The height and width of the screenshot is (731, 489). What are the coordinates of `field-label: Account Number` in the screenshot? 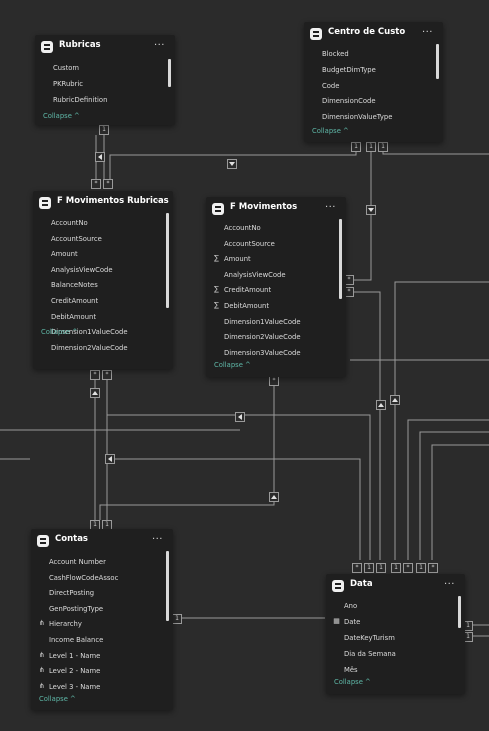 It's located at (77, 562).